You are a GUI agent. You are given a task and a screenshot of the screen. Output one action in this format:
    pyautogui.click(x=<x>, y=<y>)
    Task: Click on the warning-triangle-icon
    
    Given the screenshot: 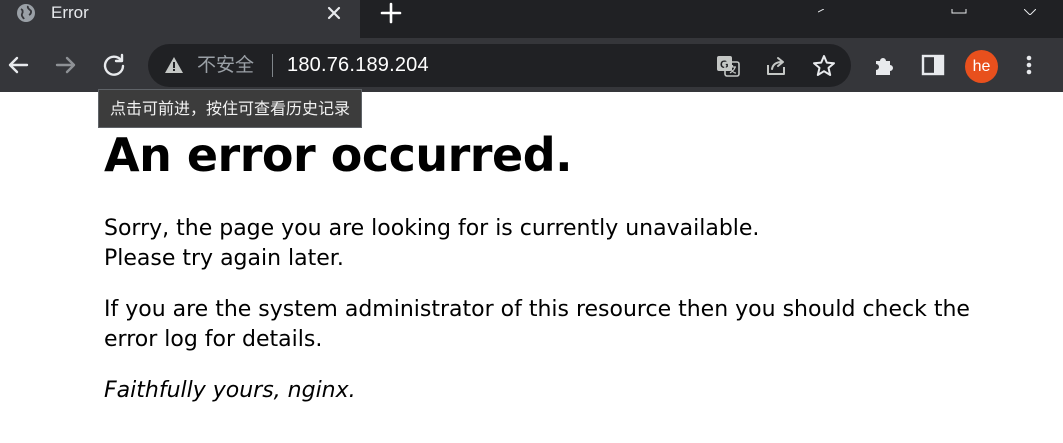 What is the action you would take?
    pyautogui.click(x=174, y=65)
    